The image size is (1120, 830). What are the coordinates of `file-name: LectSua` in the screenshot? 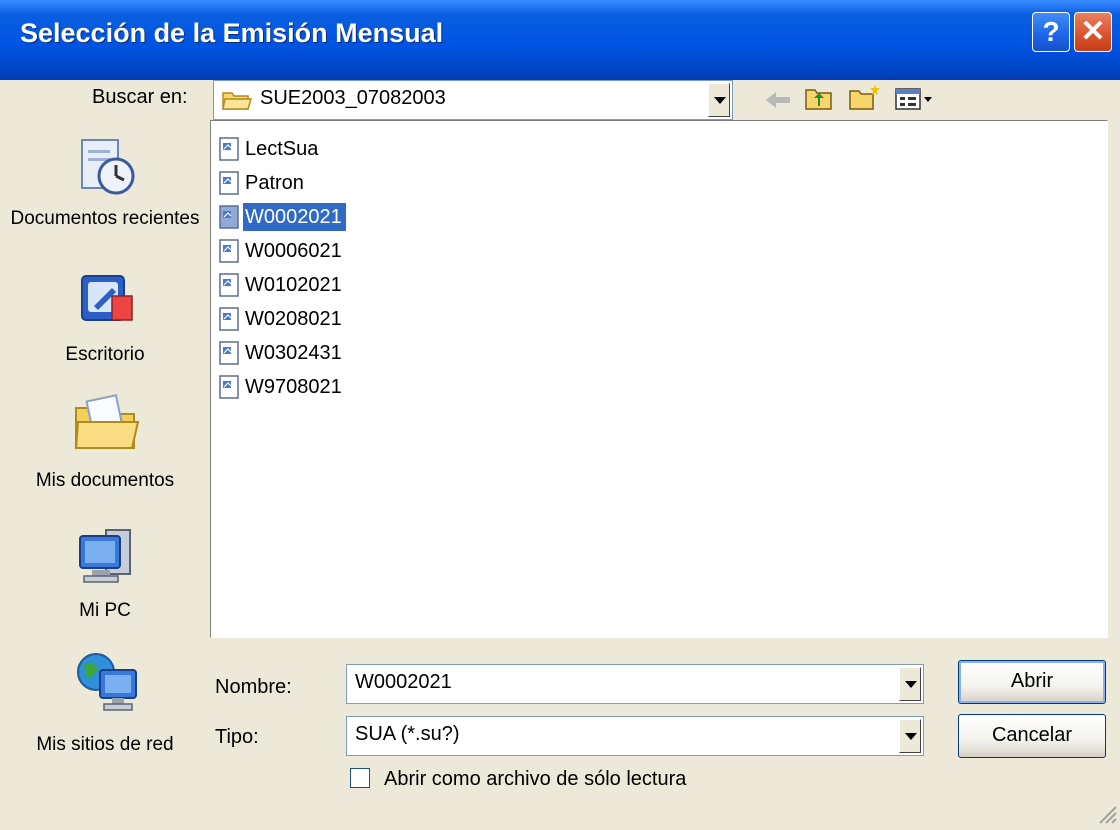 It's located at (282, 149).